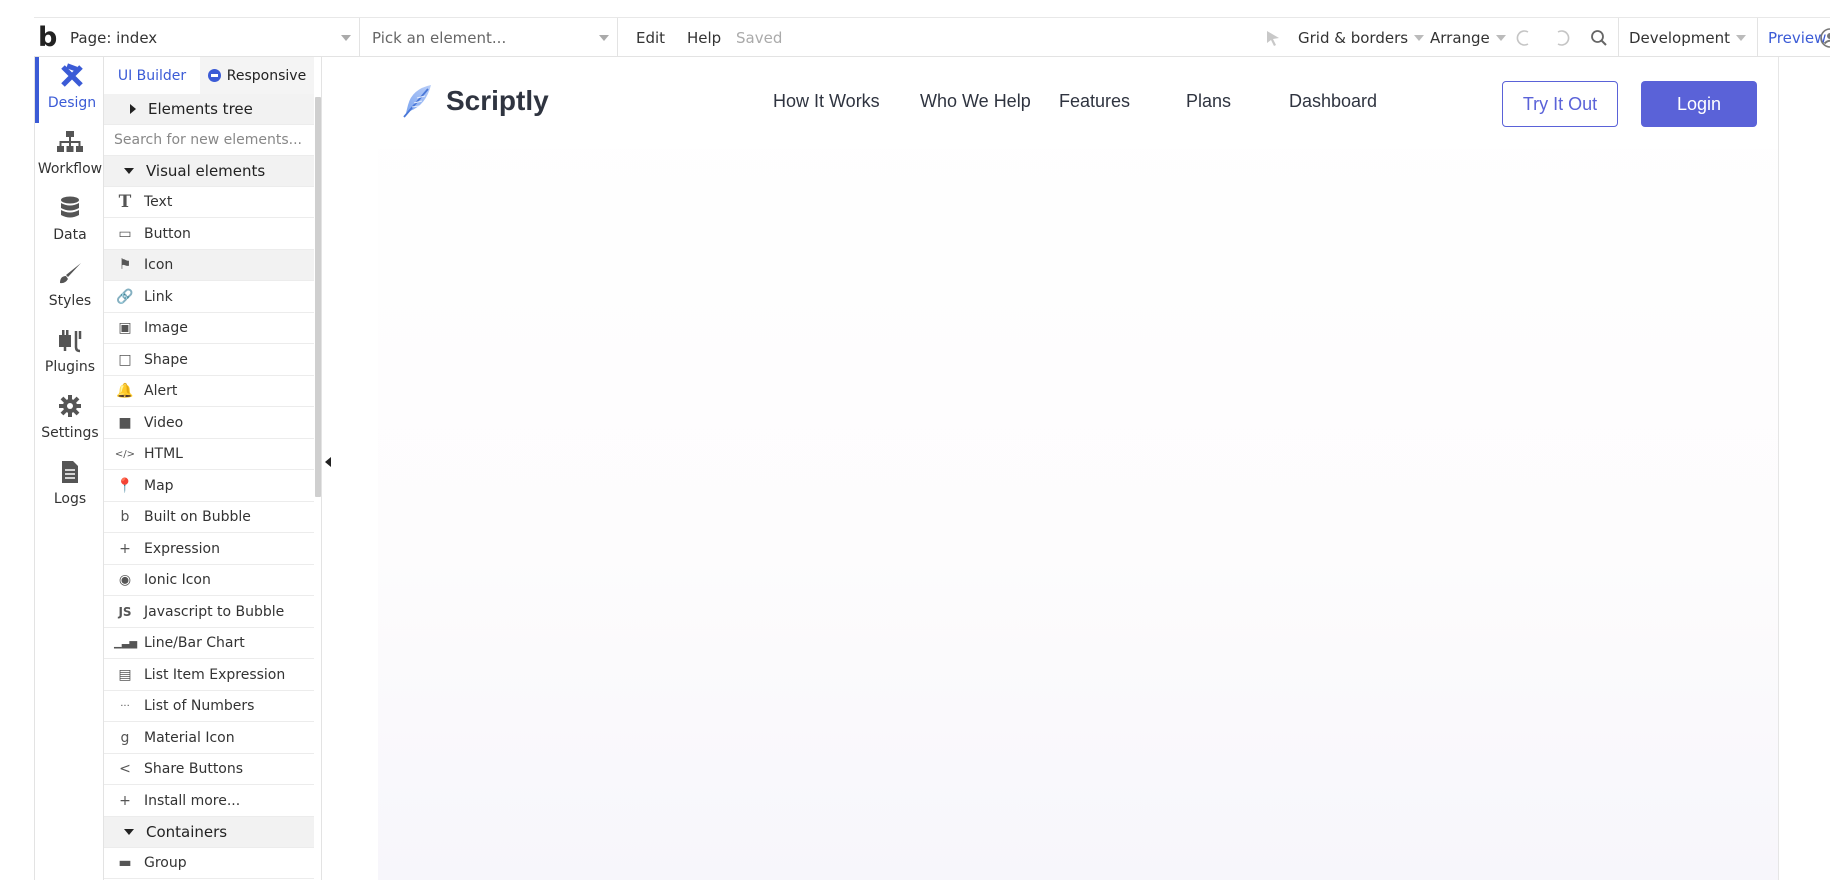 The height and width of the screenshot is (880, 1830). Describe the element at coordinates (159, 486) in the screenshot. I see `element-item-label: Map` at that location.